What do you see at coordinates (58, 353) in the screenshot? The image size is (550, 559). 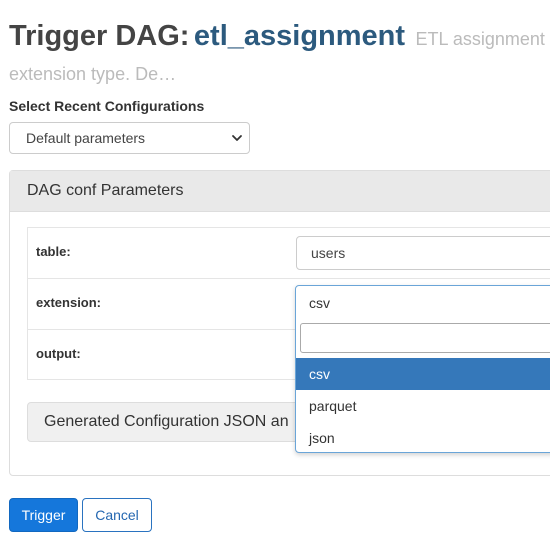 I see `param-label-output: output:` at bounding box center [58, 353].